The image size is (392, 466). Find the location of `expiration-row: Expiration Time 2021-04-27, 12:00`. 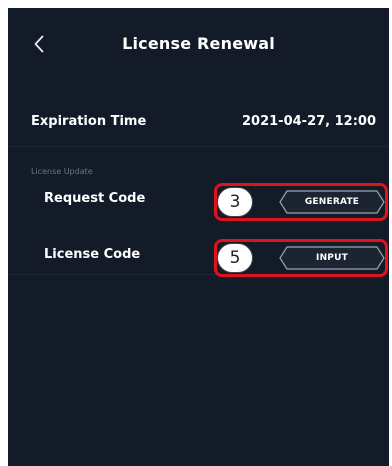

expiration-row: Expiration Time 2021-04-27, 12:00 is located at coordinates (198, 120).